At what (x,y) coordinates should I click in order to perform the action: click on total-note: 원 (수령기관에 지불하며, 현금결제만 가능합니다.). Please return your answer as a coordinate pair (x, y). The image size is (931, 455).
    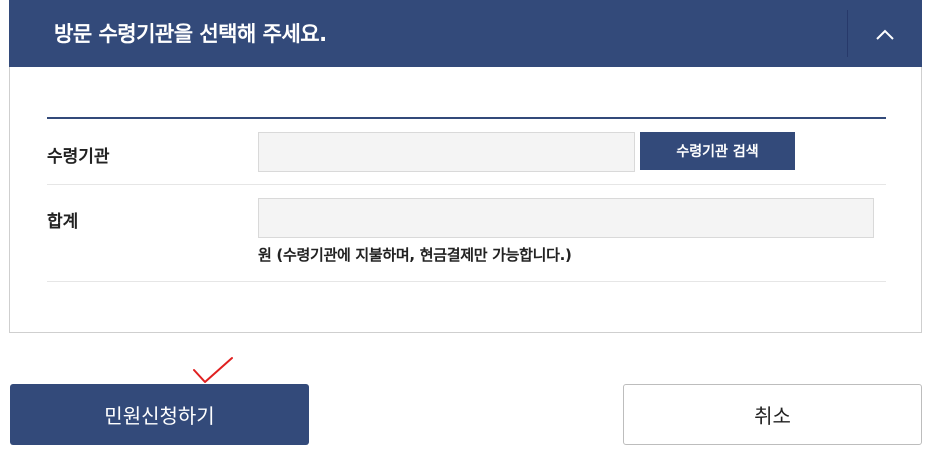
    Looking at the image, I should click on (415, 255).